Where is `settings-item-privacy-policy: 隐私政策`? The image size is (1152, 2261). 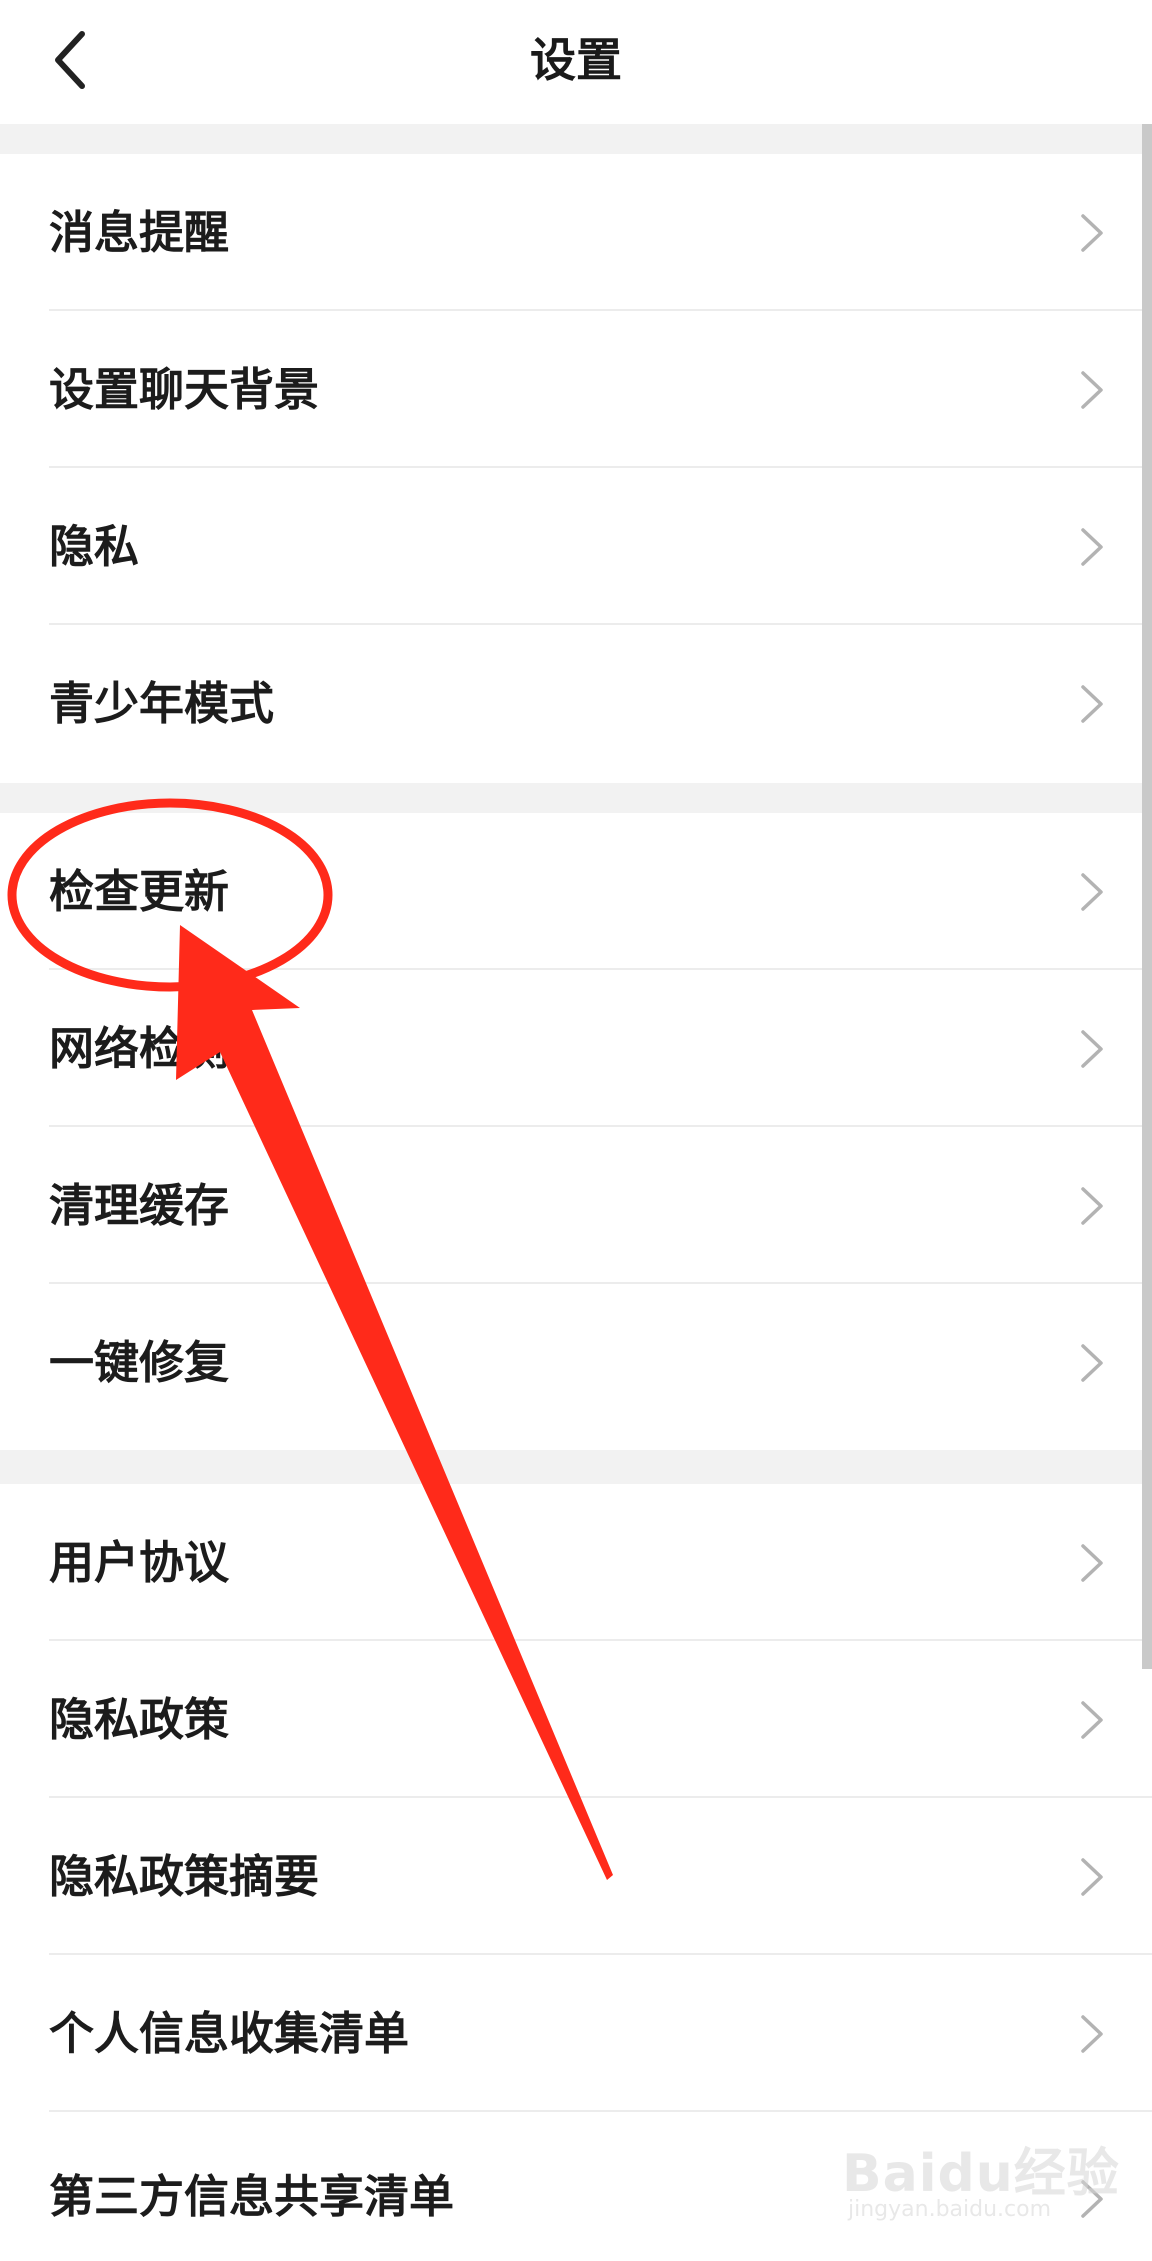
settings-item-privacy-policy: 隐私政策 is located at coordinates (576, 1719).